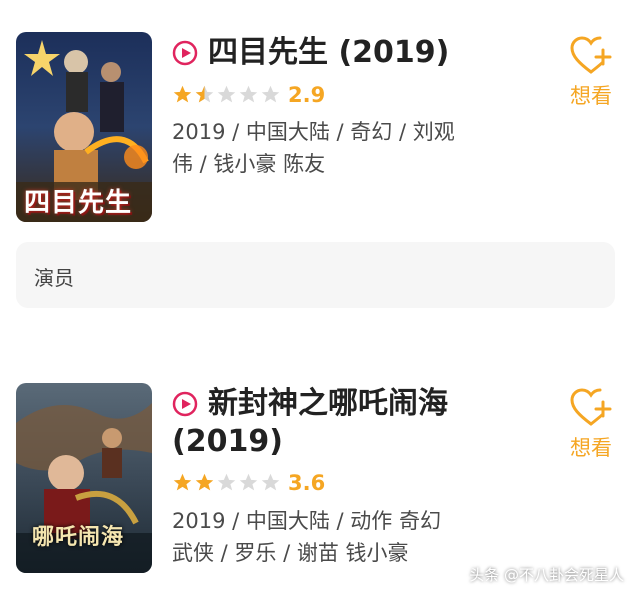  I want to click on actor-card-label: 演员, so click(54, 278).